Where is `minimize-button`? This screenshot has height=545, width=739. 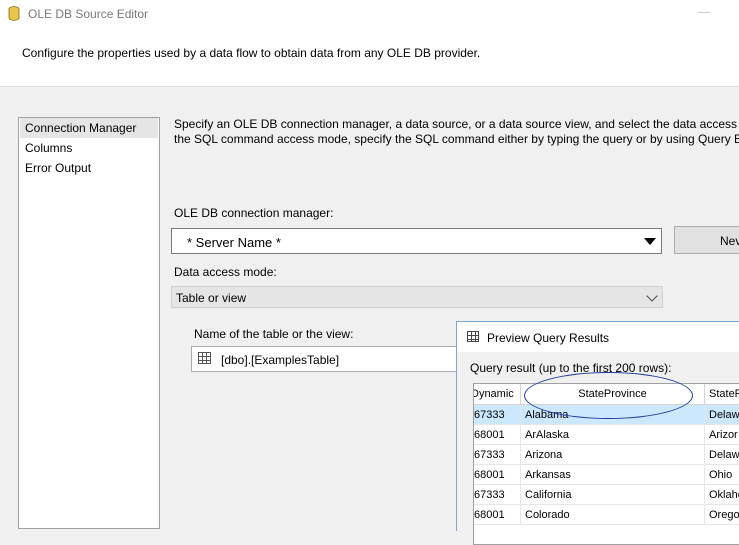
minimize-button is located at coordinates (704, 12).